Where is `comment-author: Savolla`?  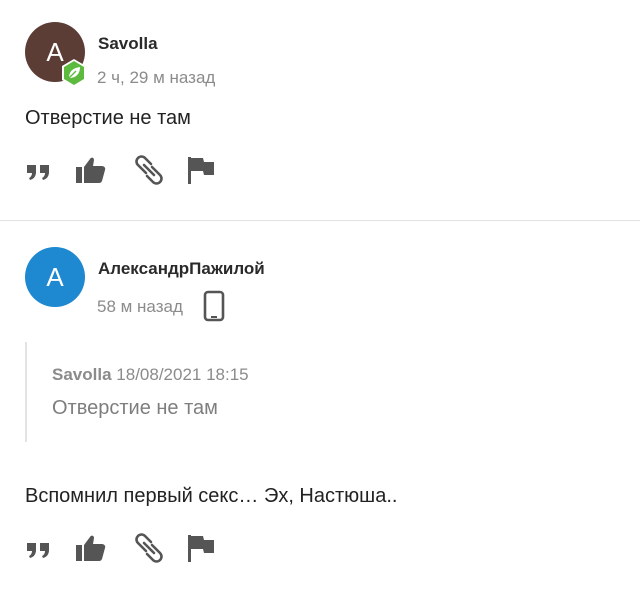
comment-author: Savolla is located at coordinates (128, 44).